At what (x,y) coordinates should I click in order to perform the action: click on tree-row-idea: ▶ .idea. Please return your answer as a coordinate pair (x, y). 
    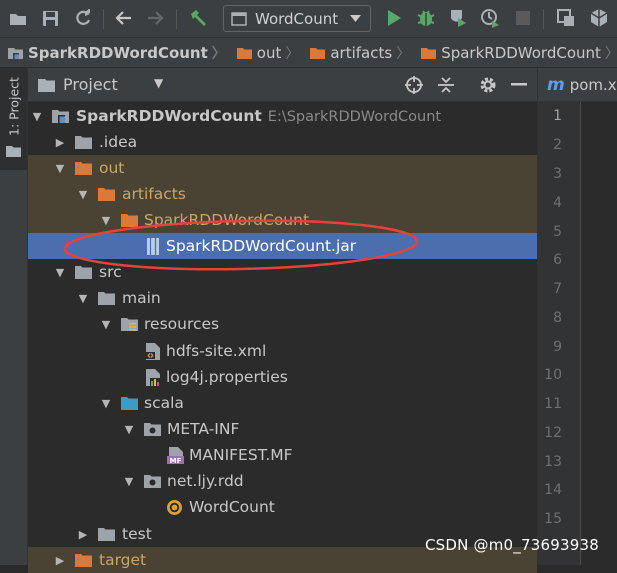
    Looking at the image, I should click on (282, 142).